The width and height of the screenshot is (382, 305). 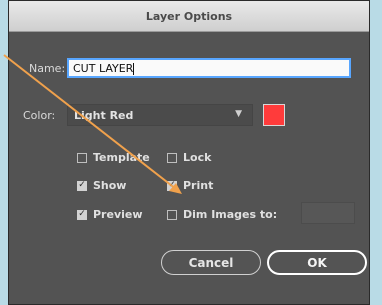 What do you see at coordinates (172, 214) in the screenshot?
I see `dim-images-checkbox-box` at bounding box center [172, 214].